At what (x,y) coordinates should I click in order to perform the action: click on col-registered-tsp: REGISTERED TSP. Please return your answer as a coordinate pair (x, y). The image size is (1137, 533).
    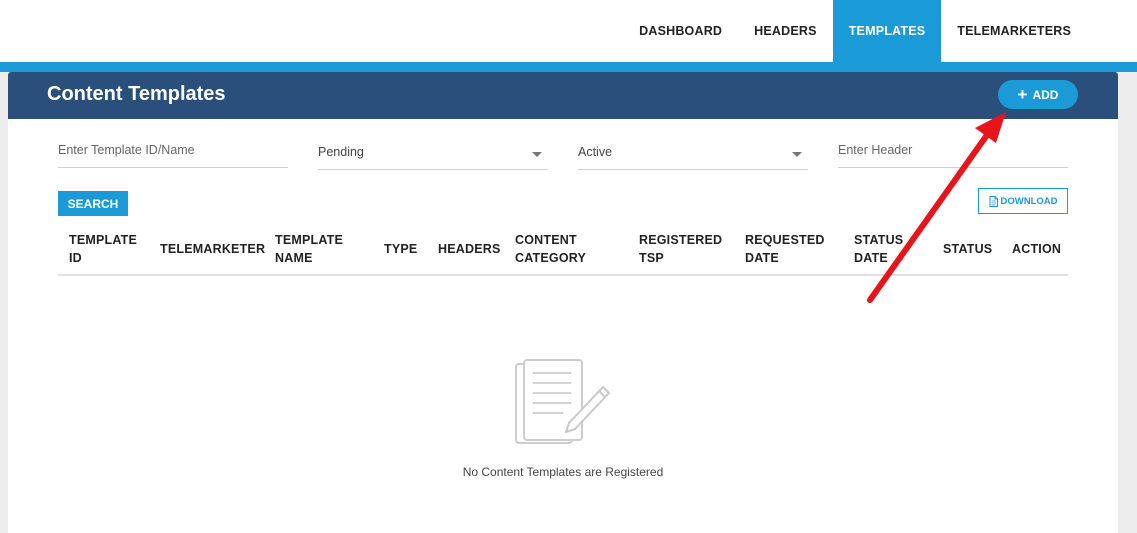
    Looking at the image, I should click on (680, 249).